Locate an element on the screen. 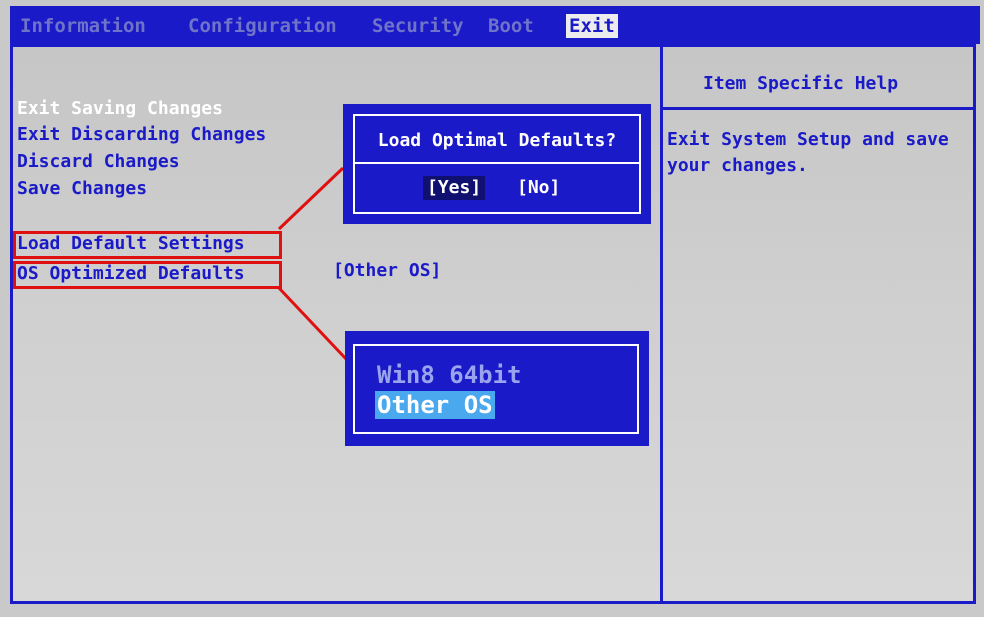 The height and width of the screenshot is (617, 984). tab-exit: Exit is located at coordinates (592, 26).